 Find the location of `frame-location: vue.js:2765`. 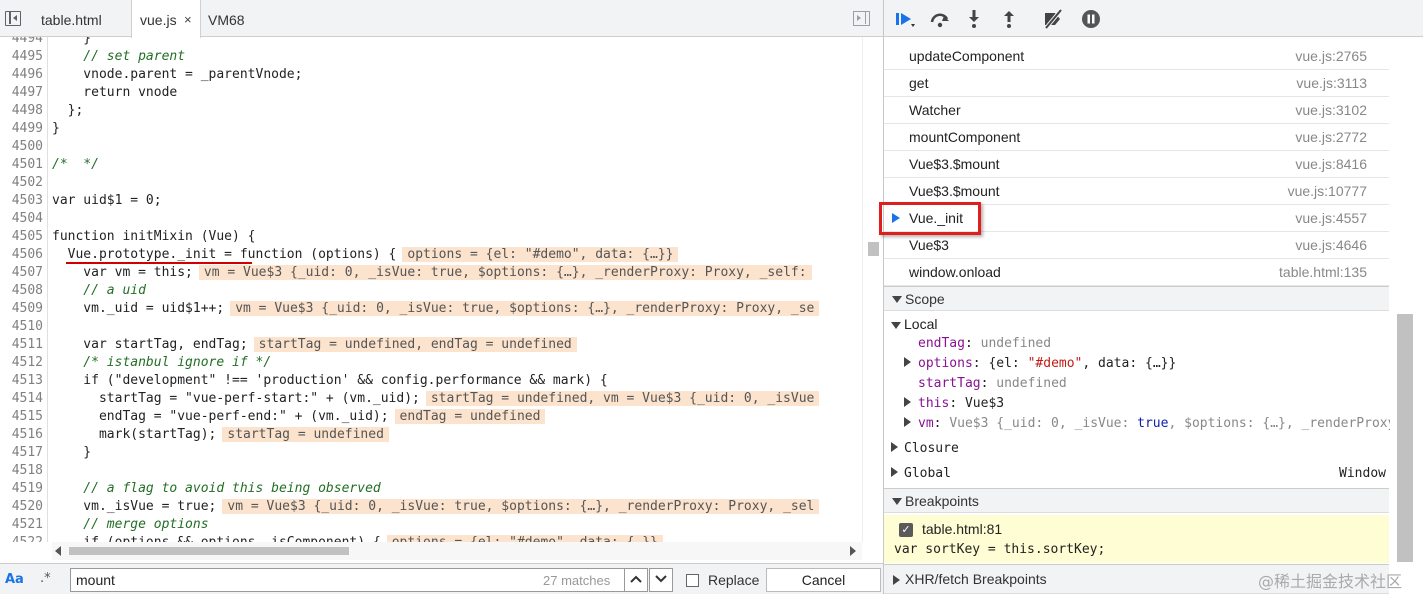

frame-location: vue.js:2765 is located at coordinates (1331, 56).